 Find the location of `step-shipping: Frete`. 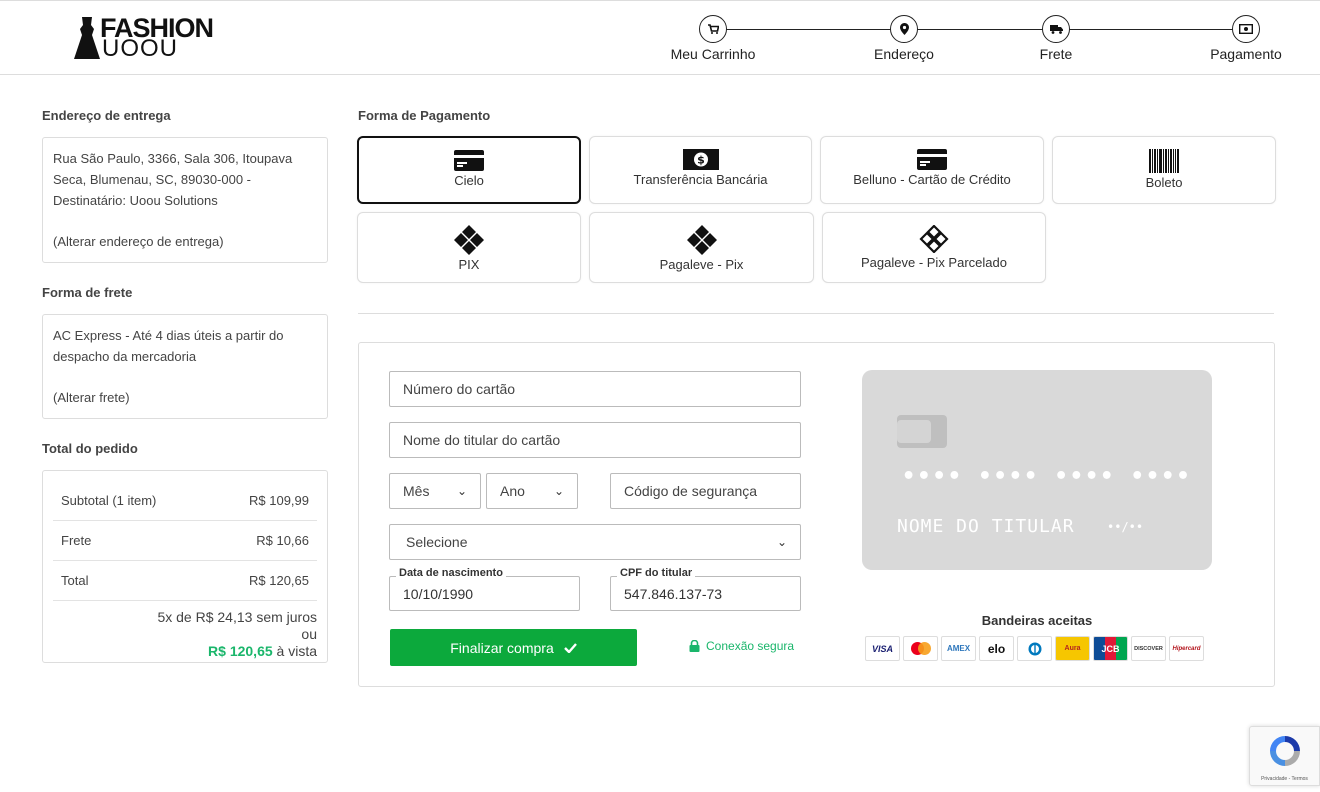

step-shipping: Frete is located at coordinates (1056, 38).